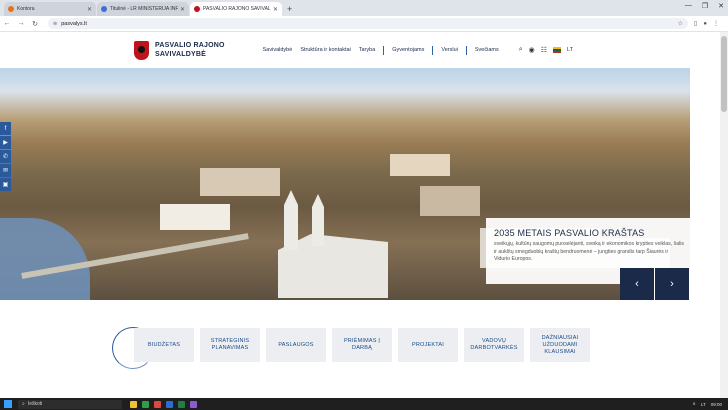 The height and width of the screenshot is (410, 728). I want to click on minimize-icon: —, so click(688, 6).